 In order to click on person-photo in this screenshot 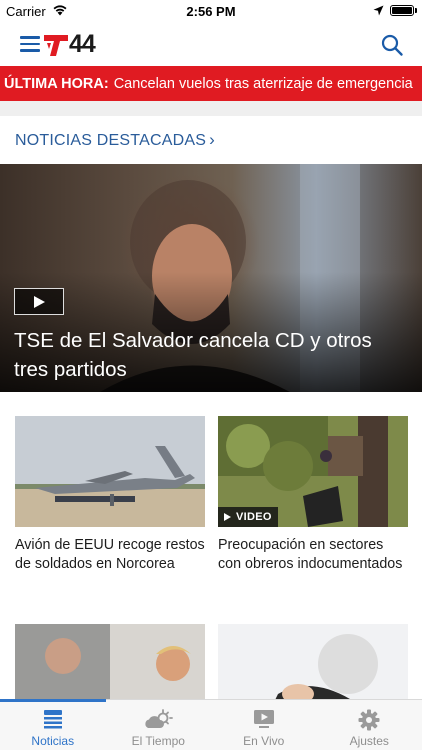, I will do `click(313, 661)`.